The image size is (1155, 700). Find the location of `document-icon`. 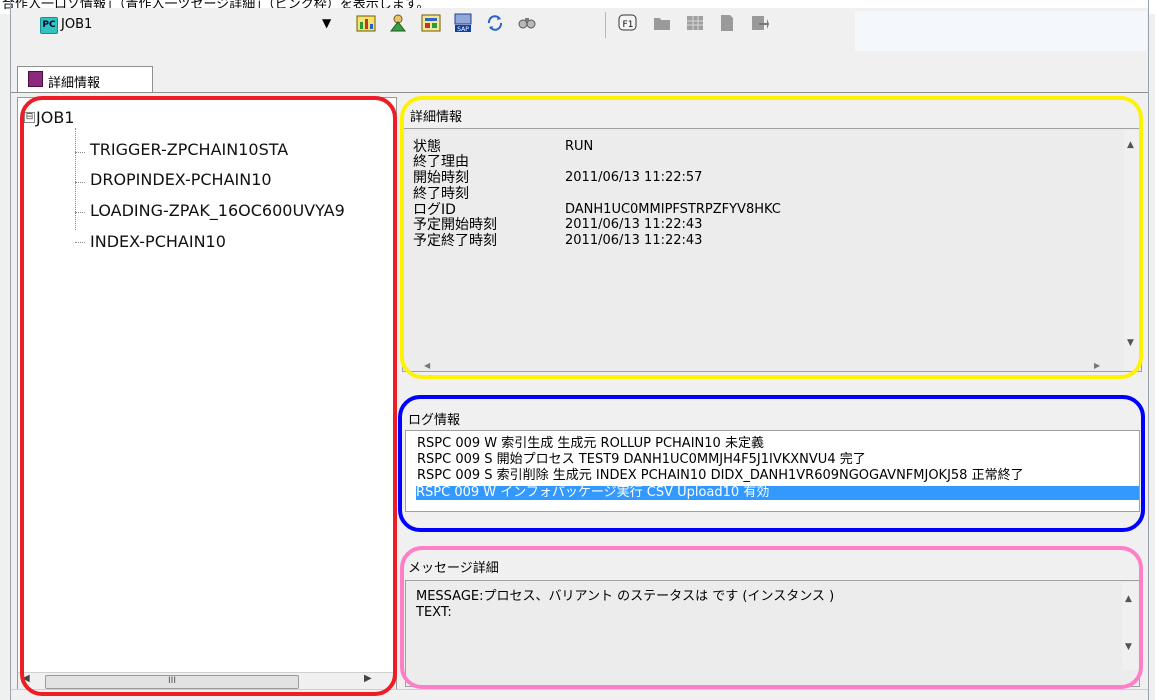

document-icon is located at coordinates (727, 24).